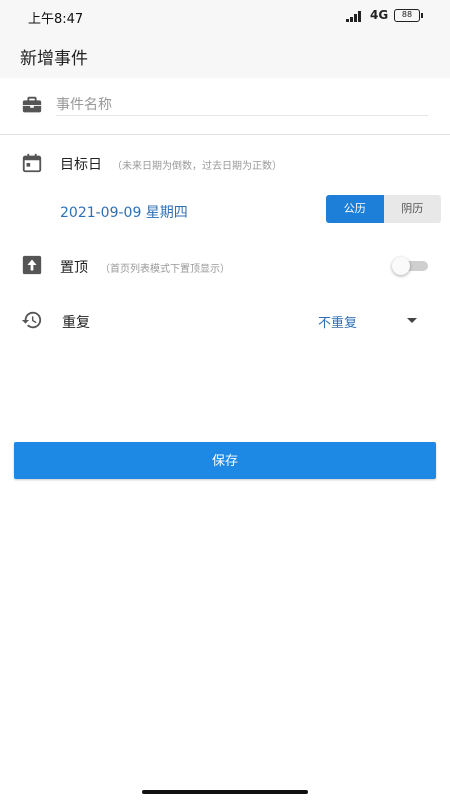 The width and height of the screenshot is (450, 800). I want to click on briefcase-icon, so click(32, 104).